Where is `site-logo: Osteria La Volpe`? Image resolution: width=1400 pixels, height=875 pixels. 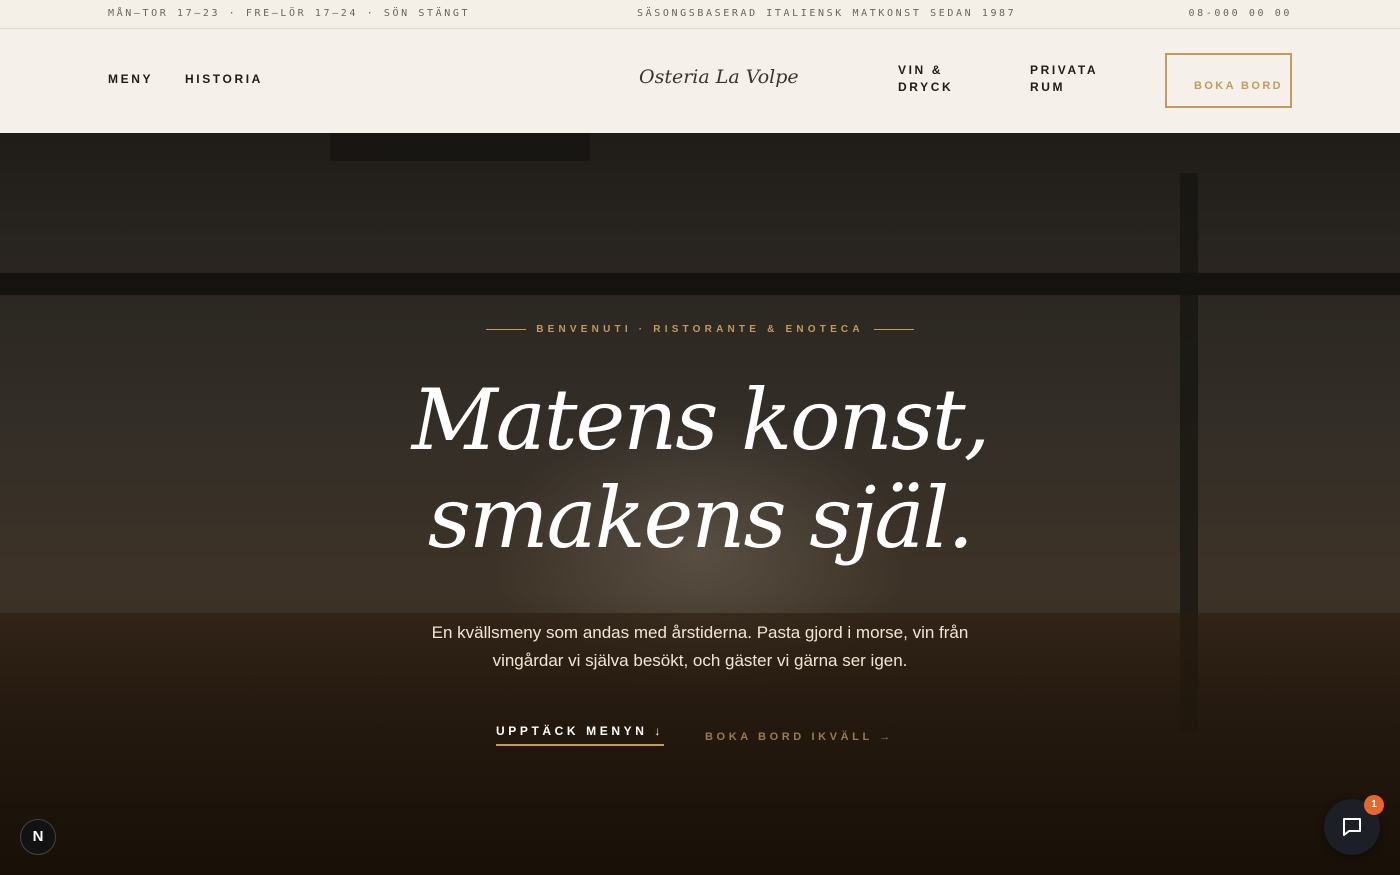
site-logo: Osteria La Volpe is located at coordinates (719, 77).